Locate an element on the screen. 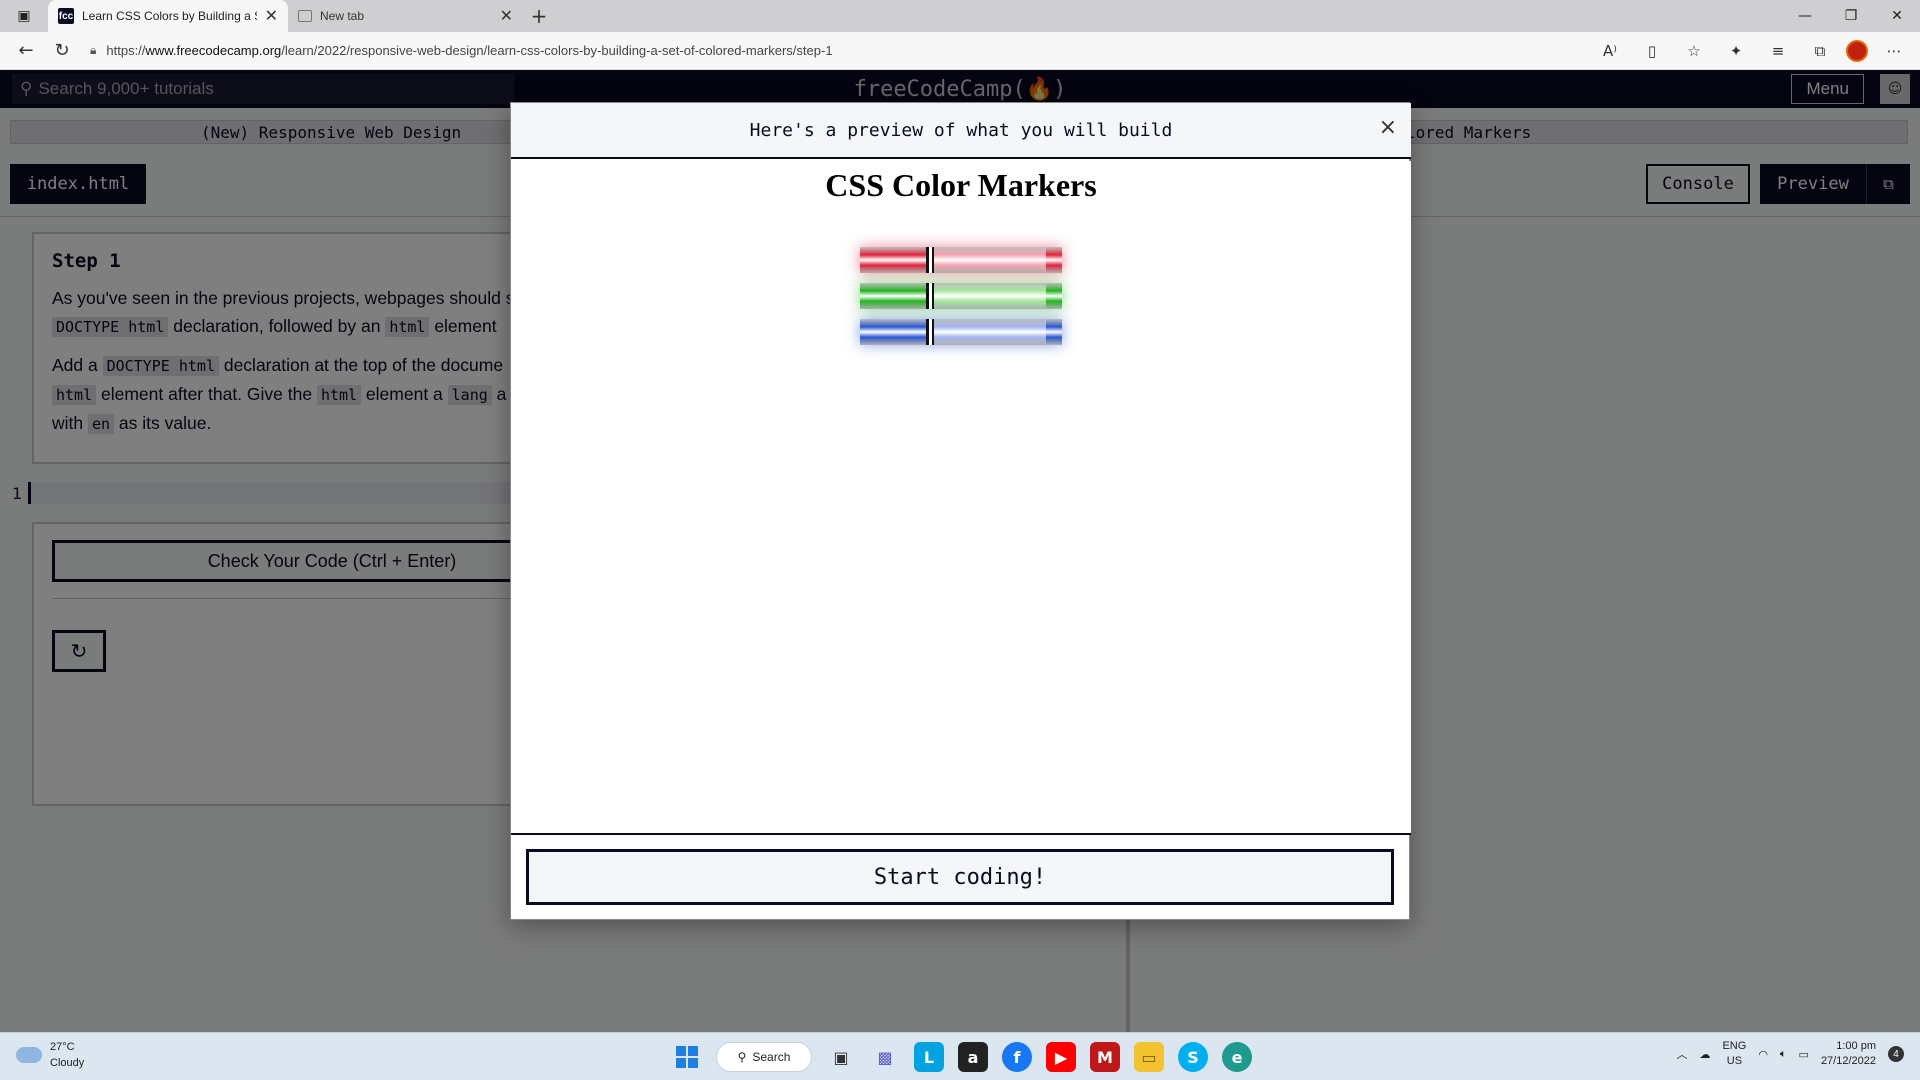  taskbar-apps: ⚲ Search ▣ ▩ L a f ▶ M ▭ S e is located at coordinates (962, 1057).